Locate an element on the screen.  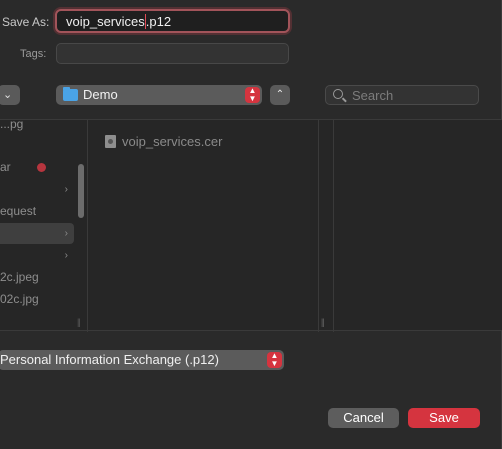
save-button: Save is located at coordinates (444, 418).